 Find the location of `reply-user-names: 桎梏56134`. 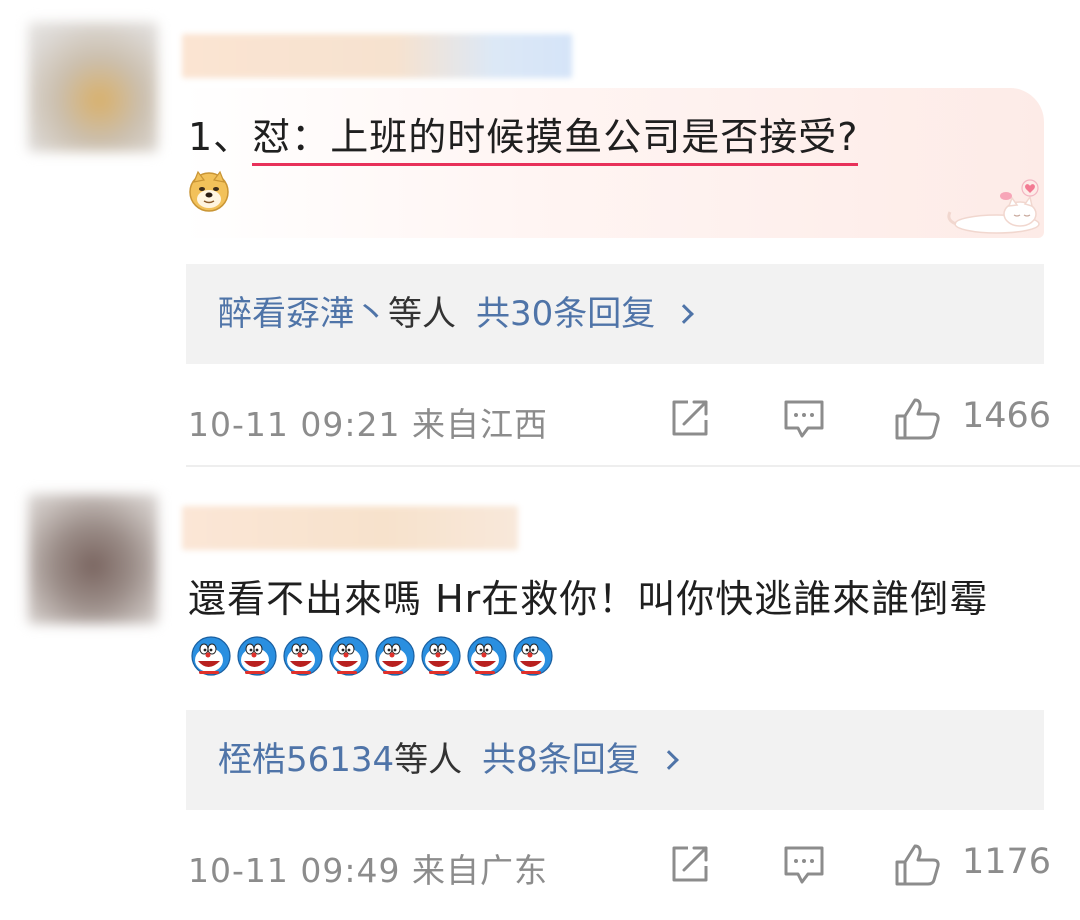

reply-user-names: 桎梏56134 is located at coordinates (306, 760).